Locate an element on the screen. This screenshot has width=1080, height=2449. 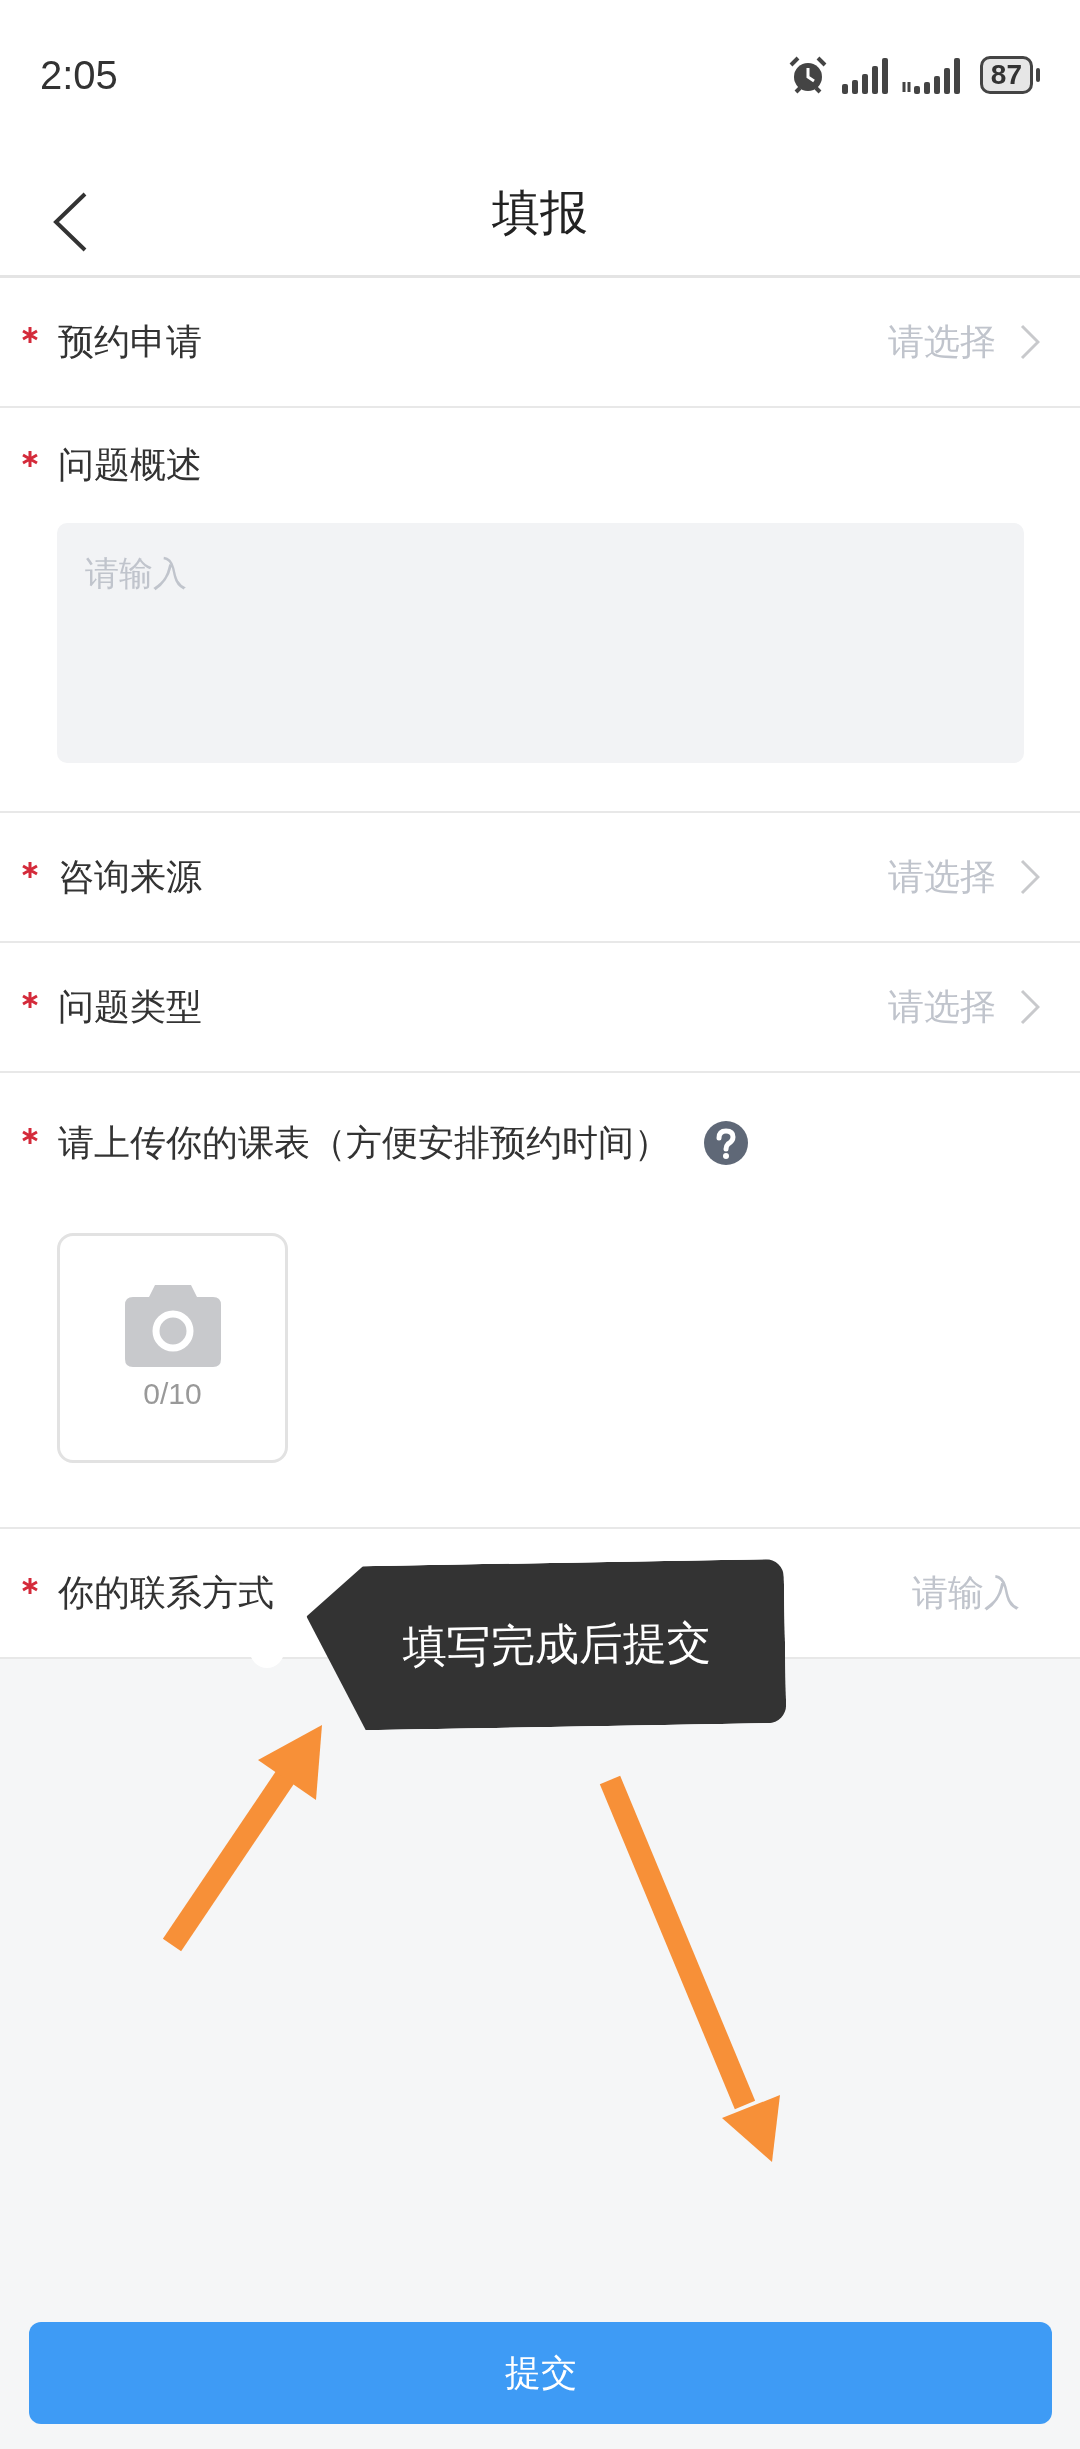
field-label: 问题概述 is located at coordinates (130, 465).